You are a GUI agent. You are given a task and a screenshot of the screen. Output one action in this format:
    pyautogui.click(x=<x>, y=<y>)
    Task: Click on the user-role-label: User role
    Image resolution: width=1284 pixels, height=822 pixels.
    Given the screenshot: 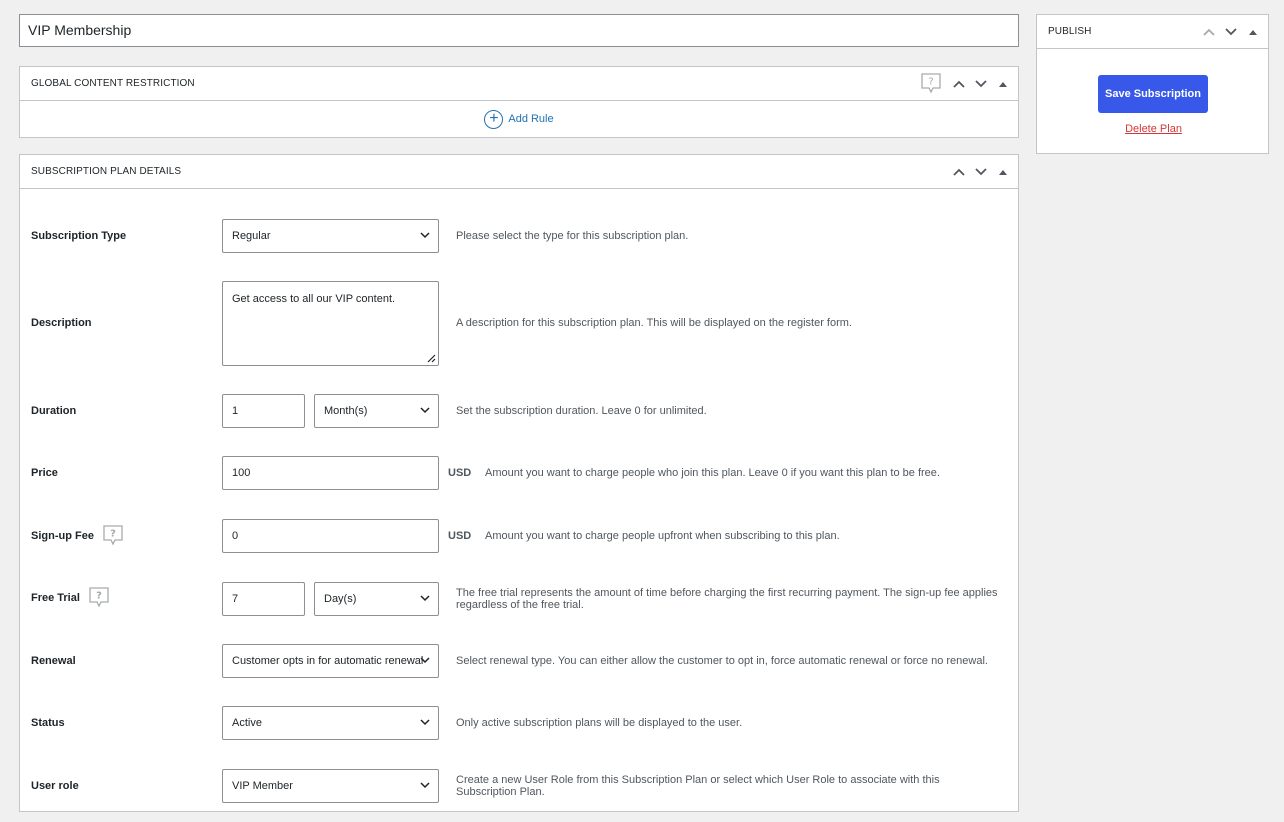 What is the action you would take?
    pyautogui.click(x=55, y=786)
    